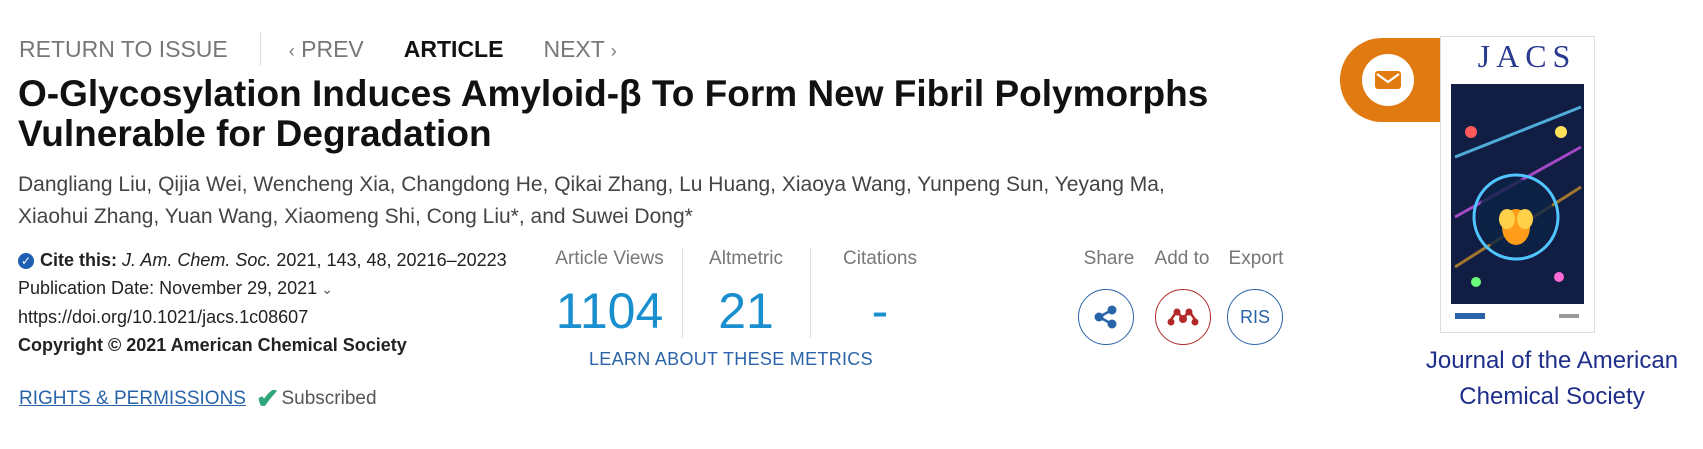 The image size is (1703, 449). What do you see at coordinates (574, 48) in the screenshot?
I see `next-label: NEXT` at bounding box center [574, 48].